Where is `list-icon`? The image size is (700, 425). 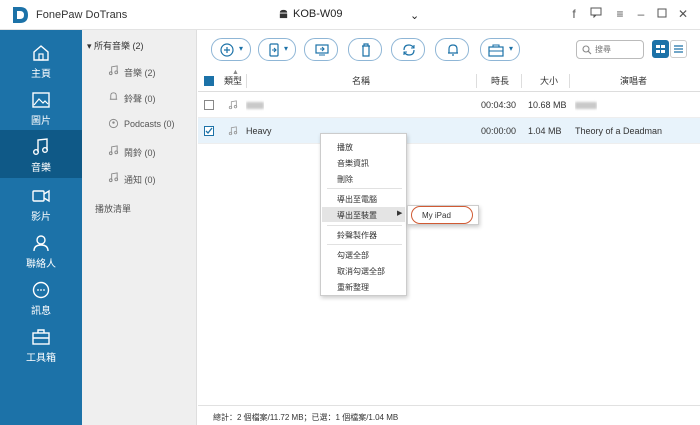 list-icon is located at coordinates (678, 49).